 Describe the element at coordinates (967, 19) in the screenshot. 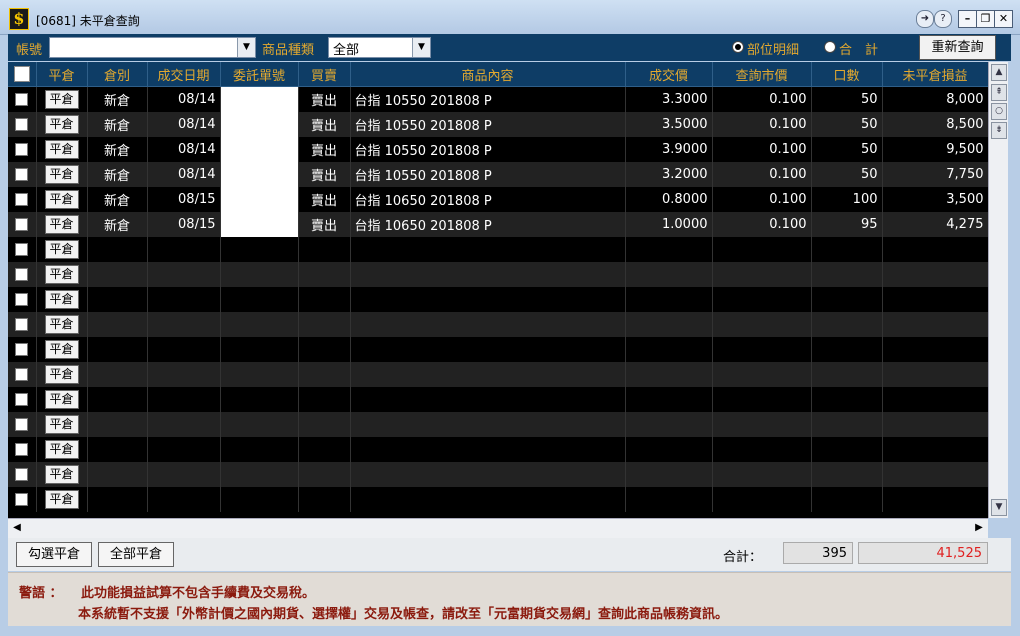

I see `minimize-button: –` at that location.